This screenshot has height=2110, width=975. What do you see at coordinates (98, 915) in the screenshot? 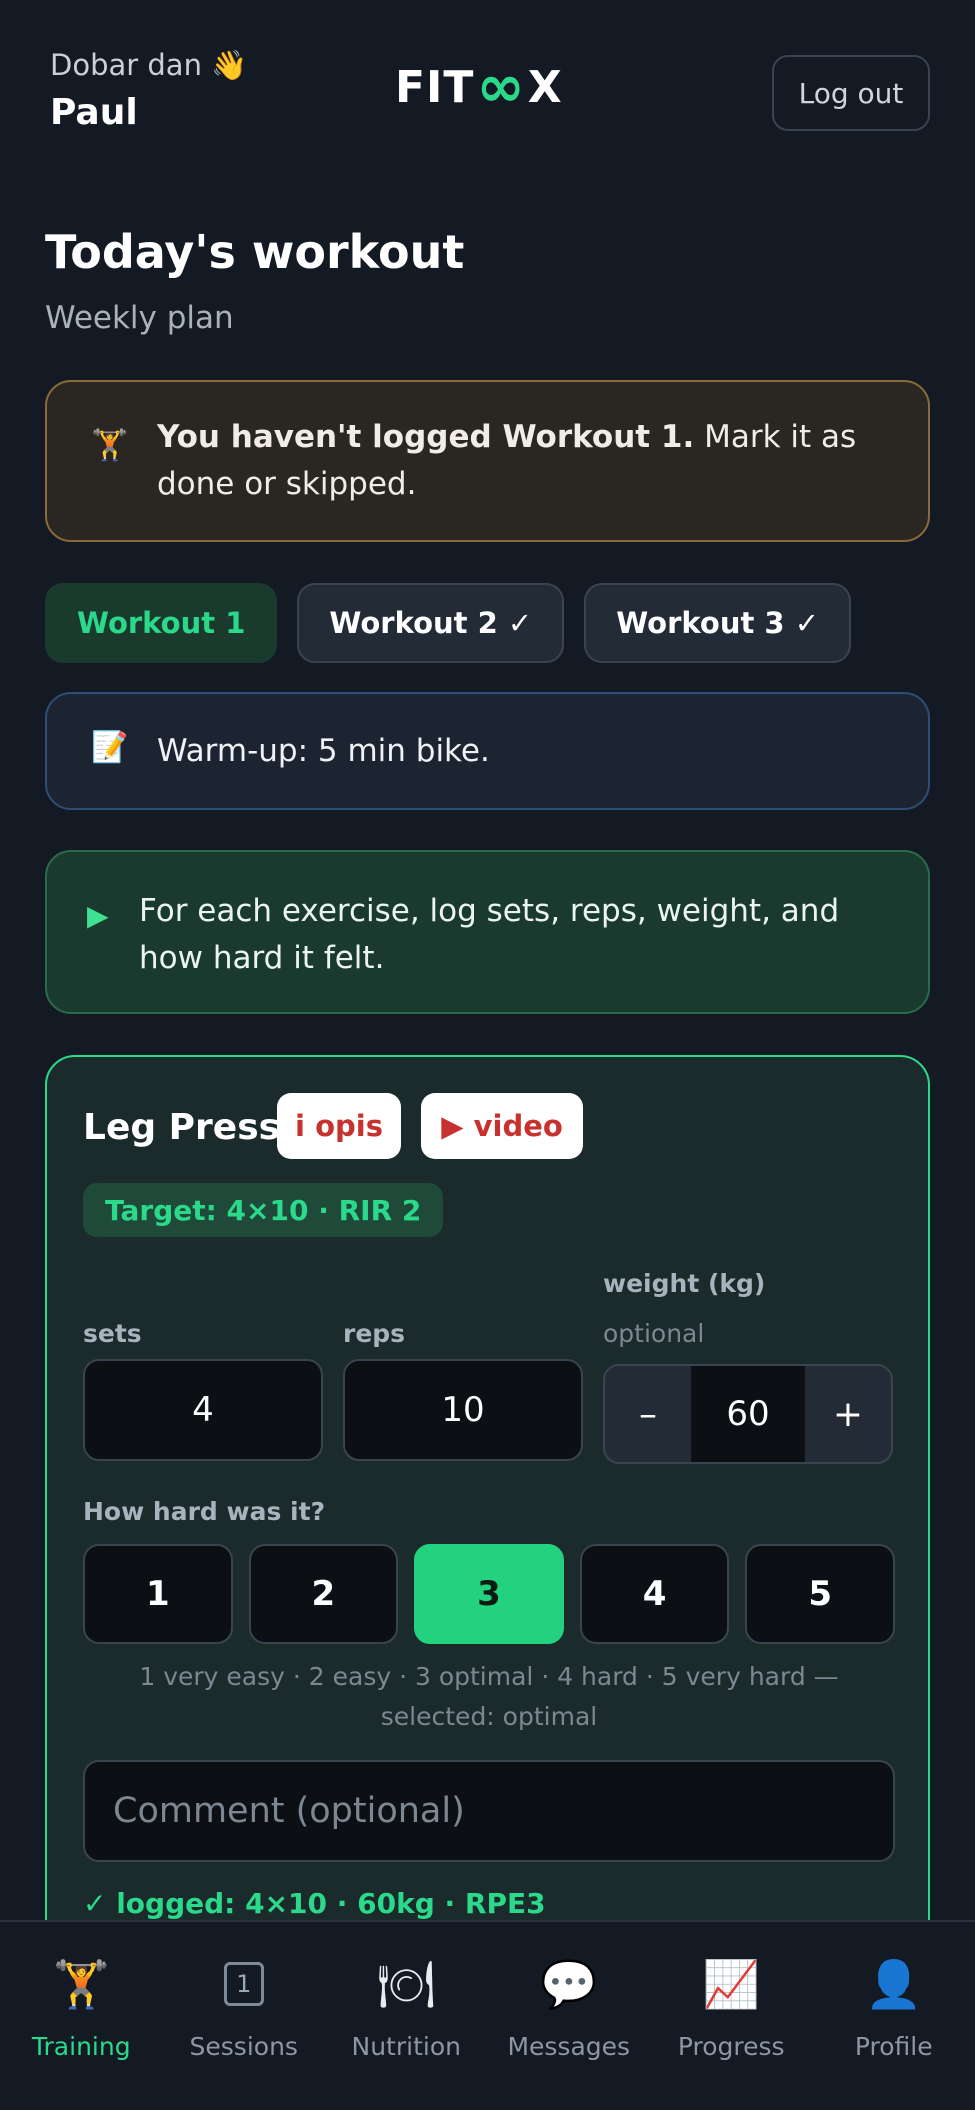
I see `play-icon: ▶` at bounding box center [98, 915].